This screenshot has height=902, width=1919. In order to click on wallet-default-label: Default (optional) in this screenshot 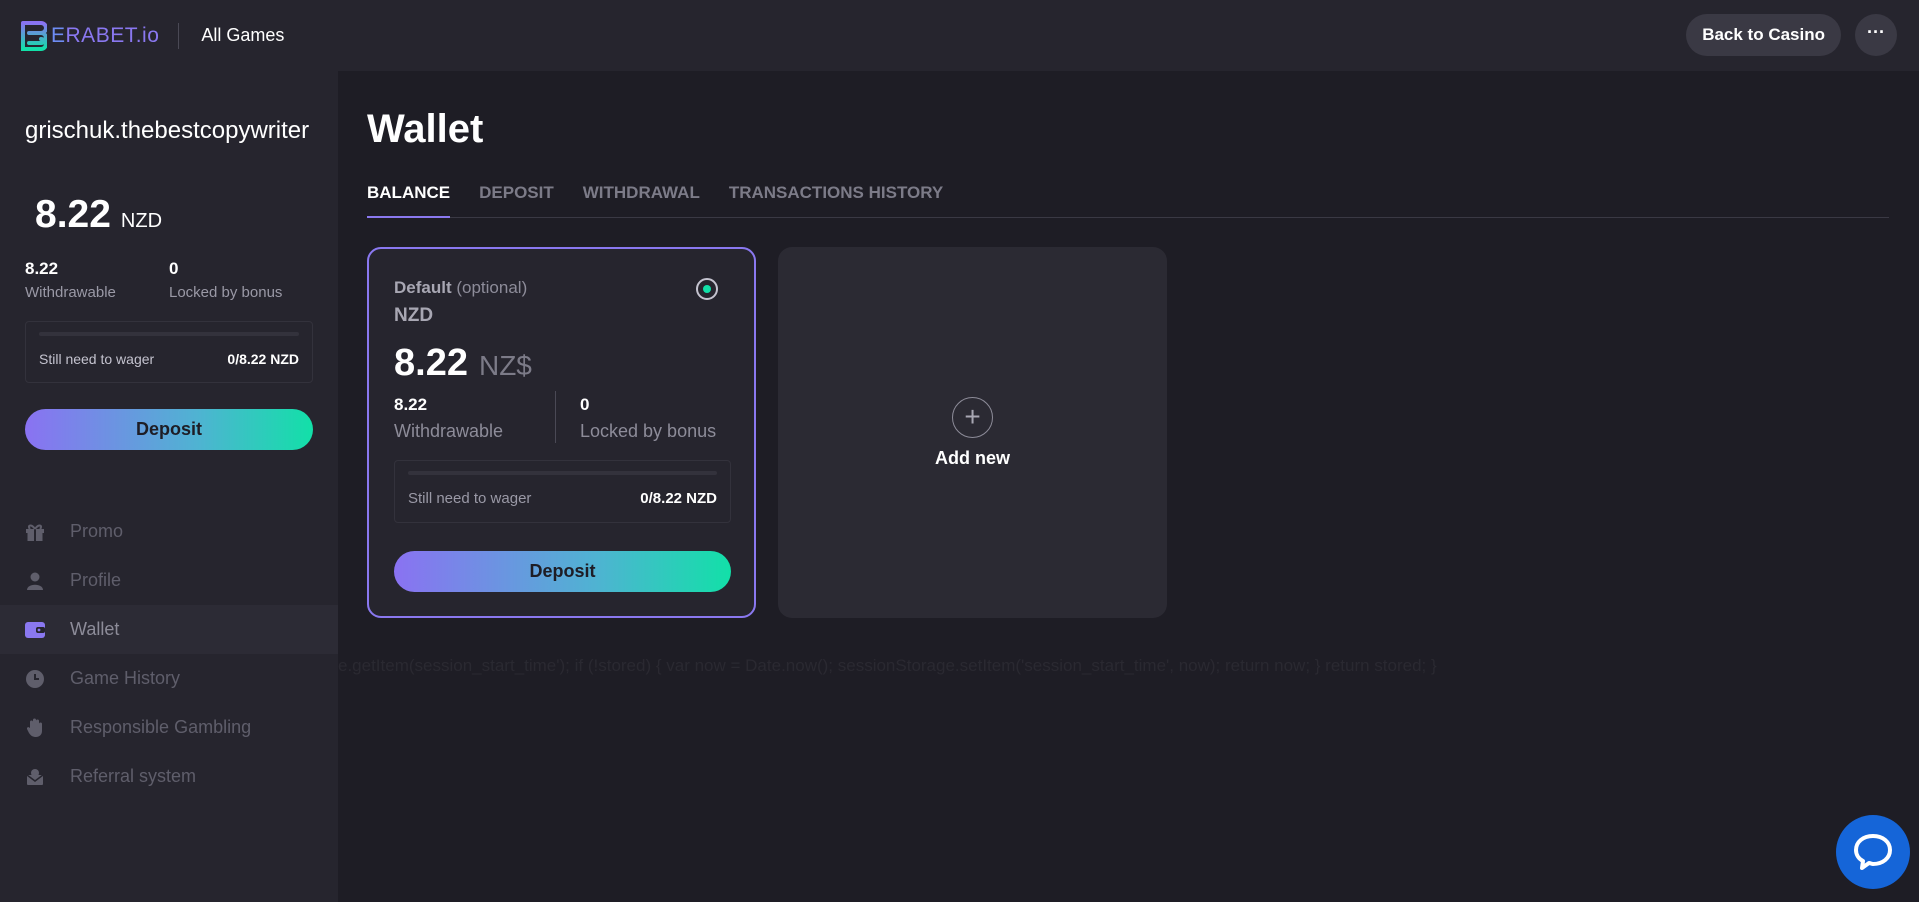, I will do `click(461, 287)`.